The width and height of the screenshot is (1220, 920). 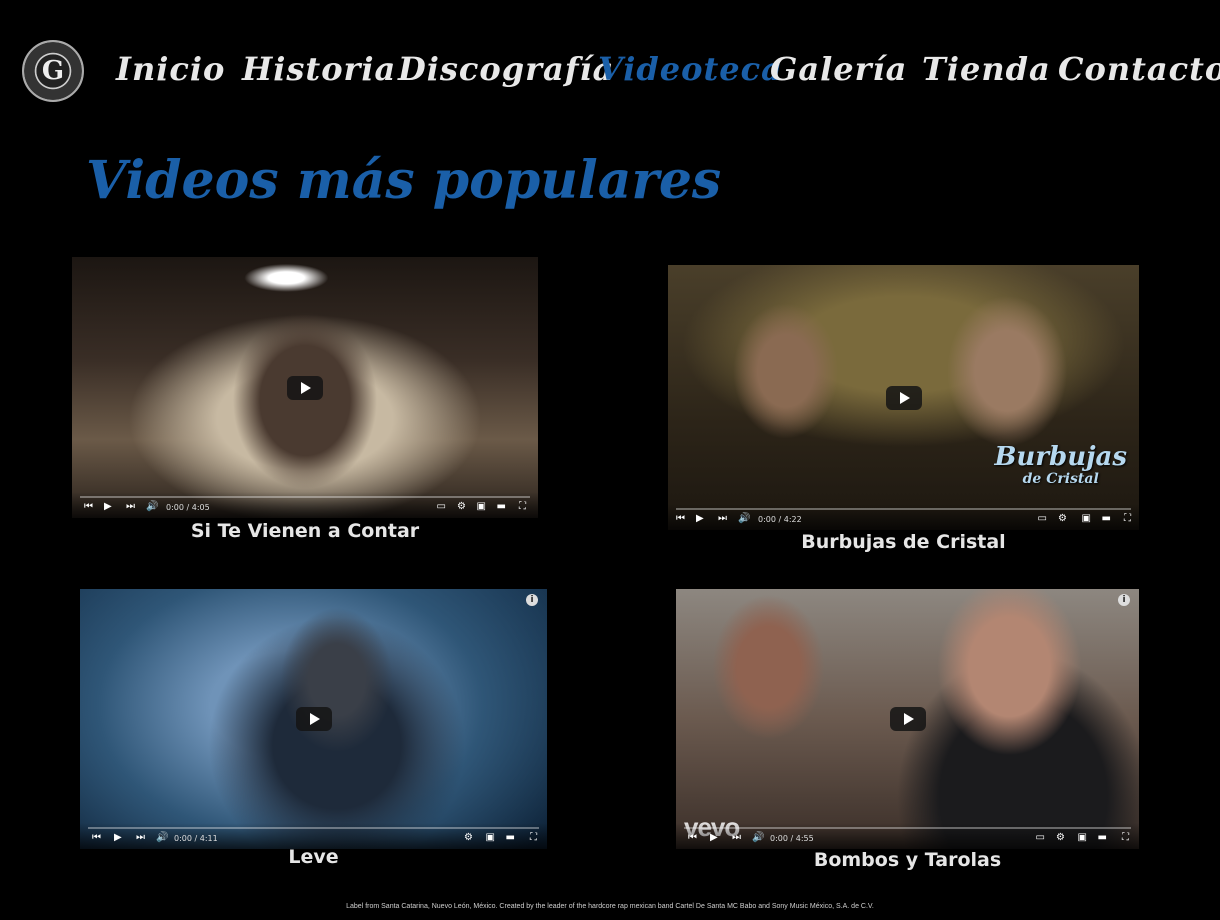 What do you see at coordinates (986, 69) in the screenshot?
I see `nav-item-tienda: Tienda` at bounding box center [986, 69].